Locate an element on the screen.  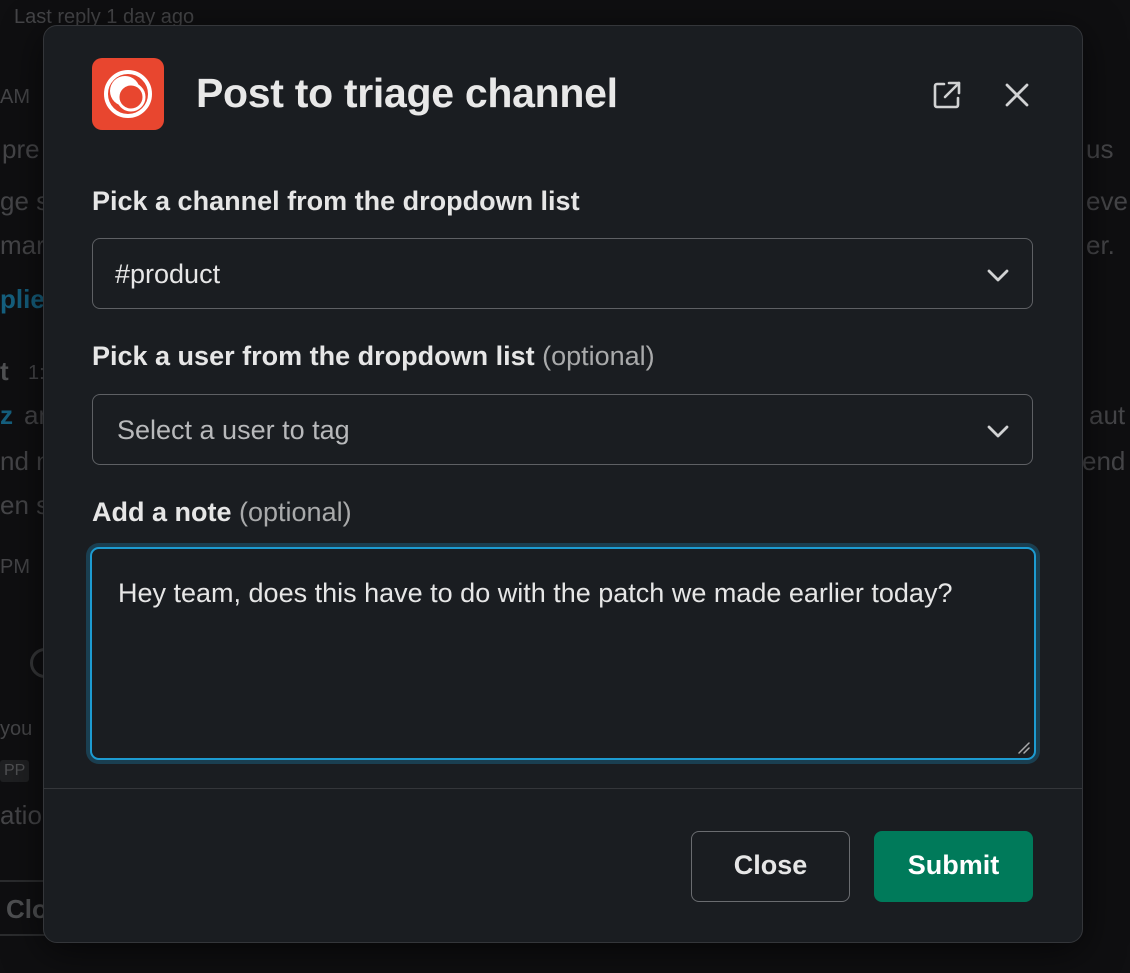
popout-button is located at coordinates (947, 95).